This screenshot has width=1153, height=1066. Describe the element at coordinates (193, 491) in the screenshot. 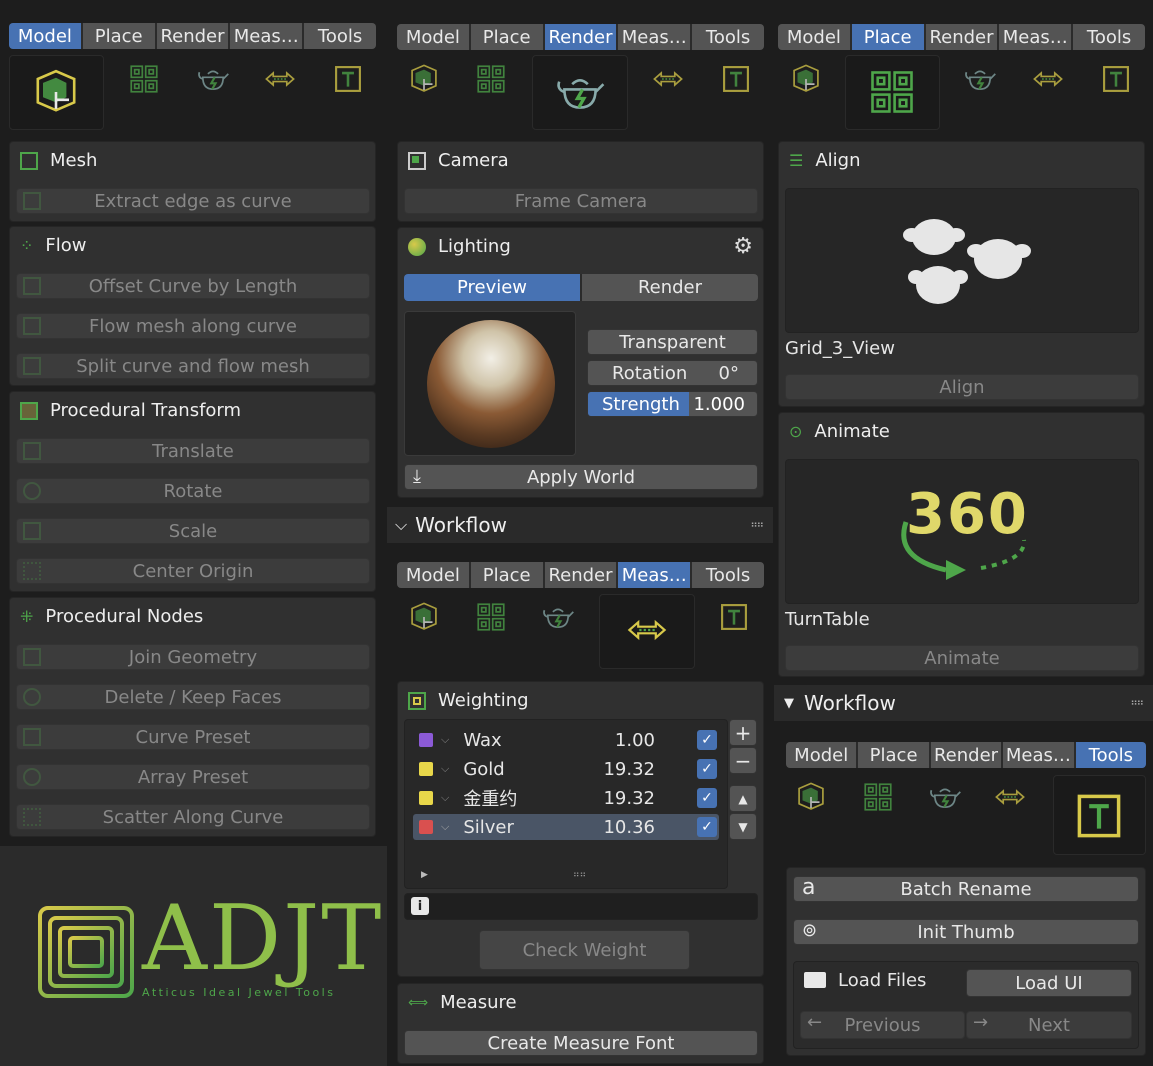

I see `rotate-button: Rotate` at that location.